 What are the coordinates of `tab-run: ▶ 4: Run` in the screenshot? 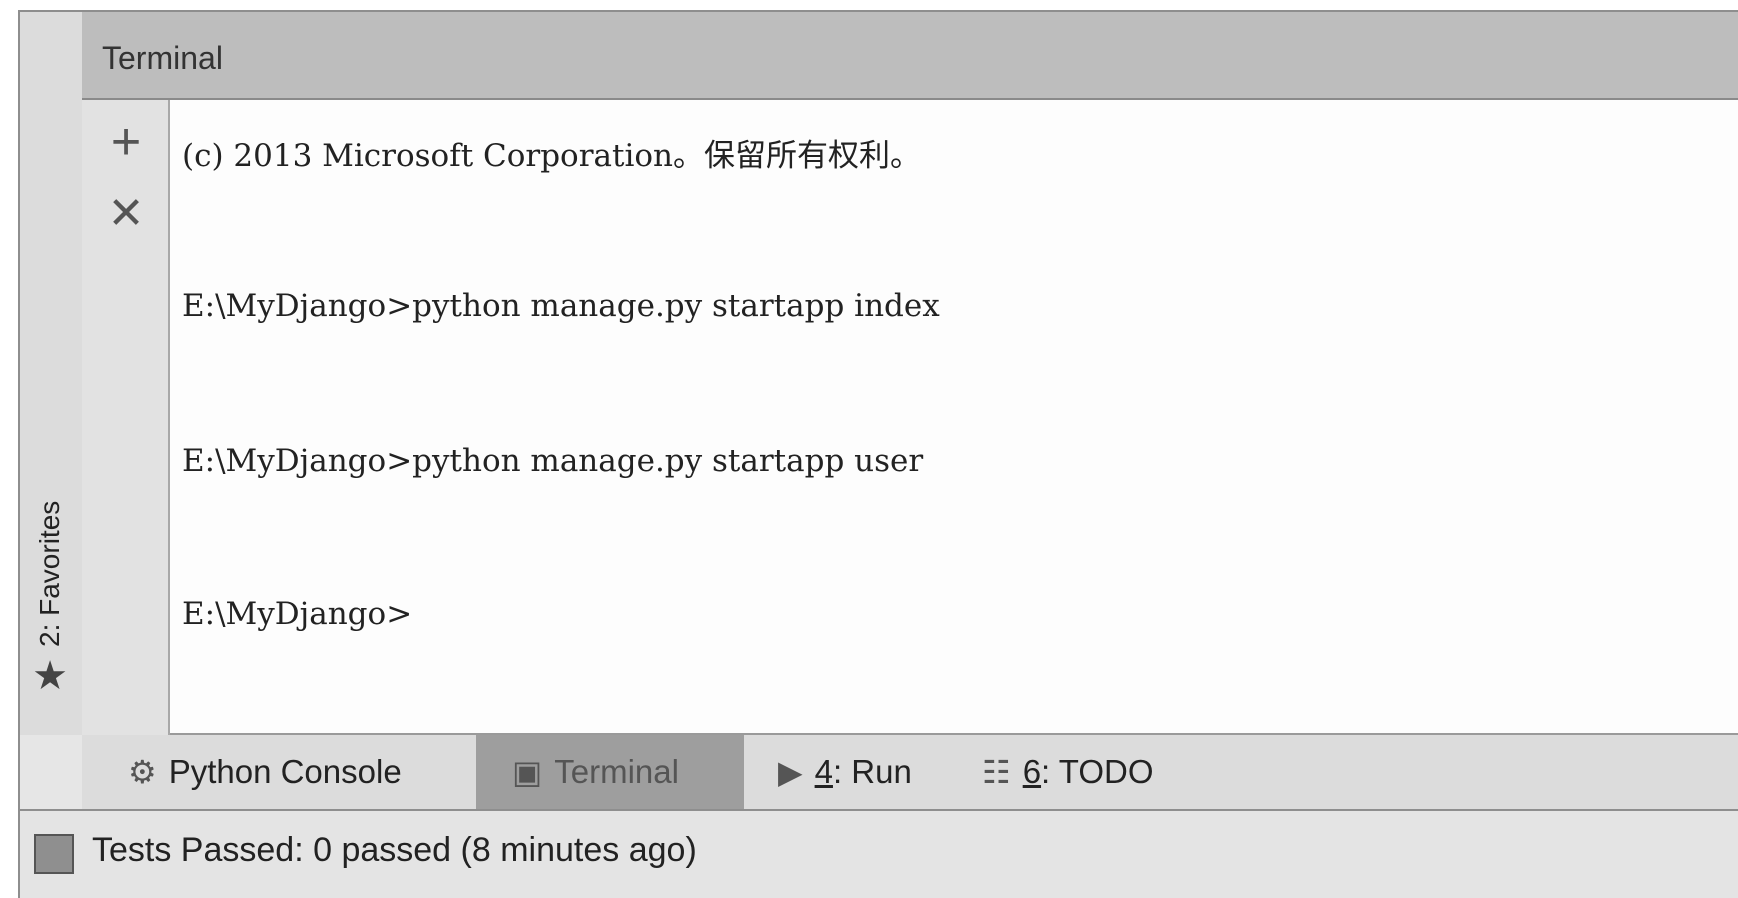 It's located at (844, 772).